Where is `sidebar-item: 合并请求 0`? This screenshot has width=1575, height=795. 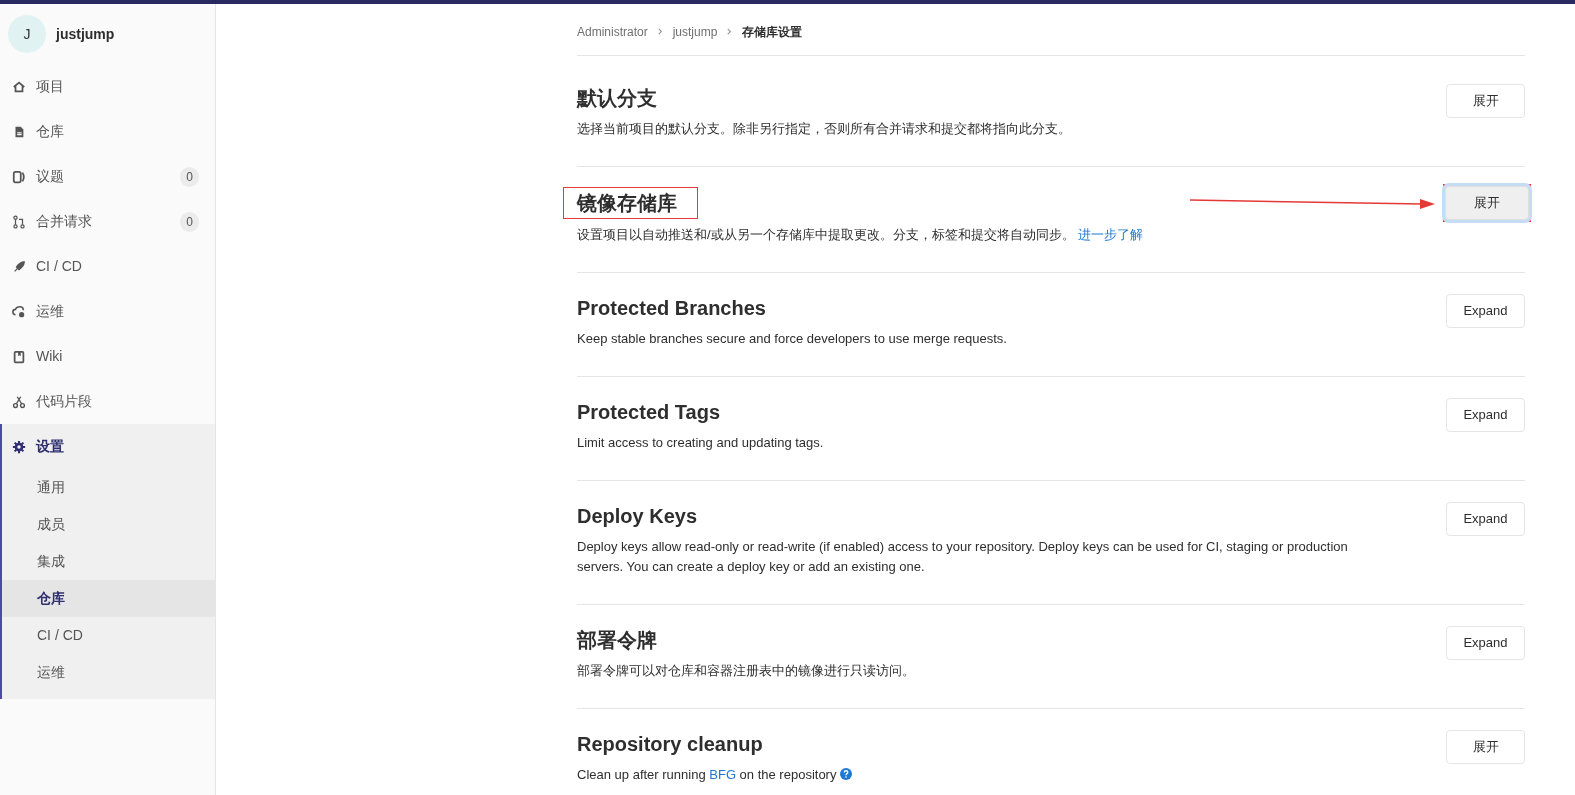 sidebar-item: 合并请求 0 is located at coordinates (107, 221).